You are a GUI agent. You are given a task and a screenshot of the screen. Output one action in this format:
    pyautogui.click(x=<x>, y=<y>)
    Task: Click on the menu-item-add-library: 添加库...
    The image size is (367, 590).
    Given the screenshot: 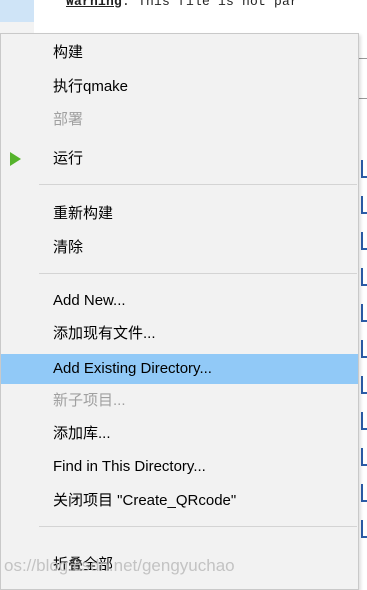 What is the action you would take?
    pyautogui.click(x=179, y=434)
    